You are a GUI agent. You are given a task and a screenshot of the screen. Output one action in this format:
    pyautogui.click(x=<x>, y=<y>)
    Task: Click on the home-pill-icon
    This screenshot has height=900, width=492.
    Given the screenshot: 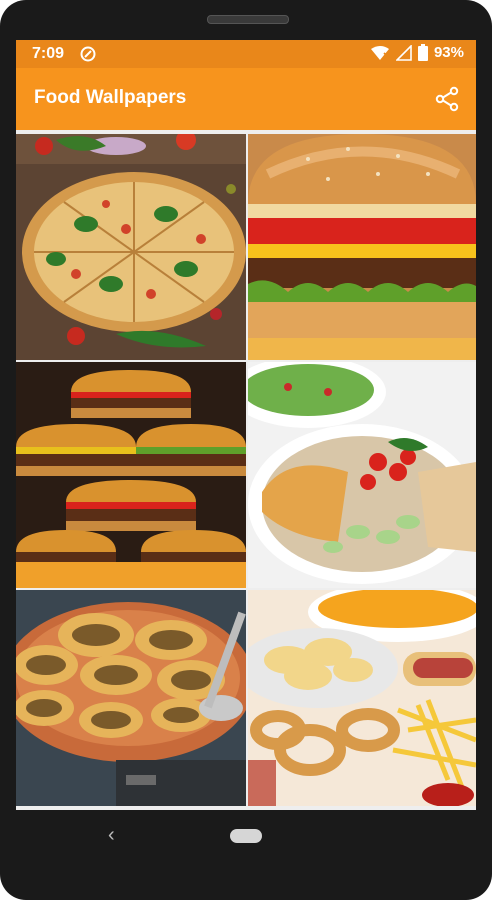 What is the action you would take?
    pyautogui.click(x=246, y=836)
    